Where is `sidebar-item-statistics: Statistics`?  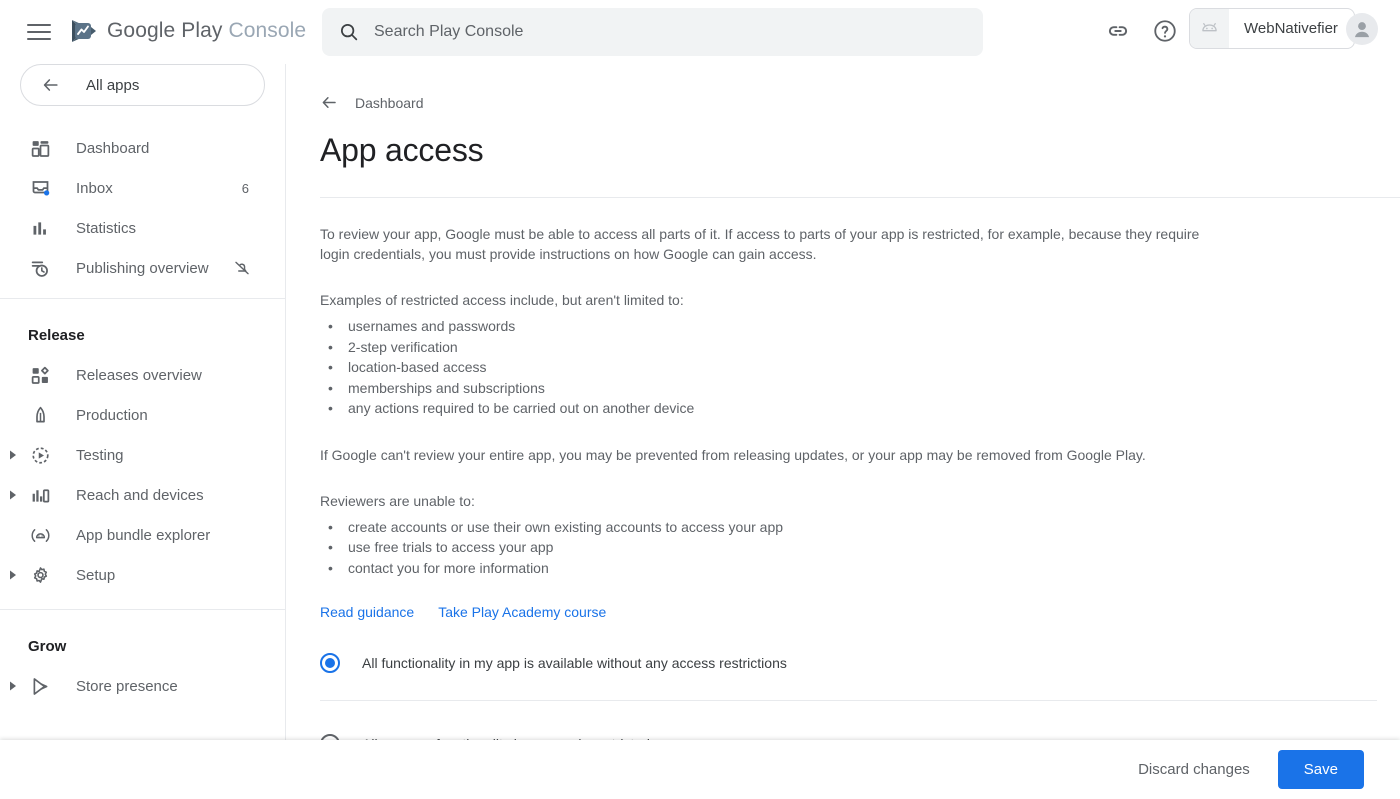 sidebar-item-statistics: Statistics is located at coordinates (142, 228).